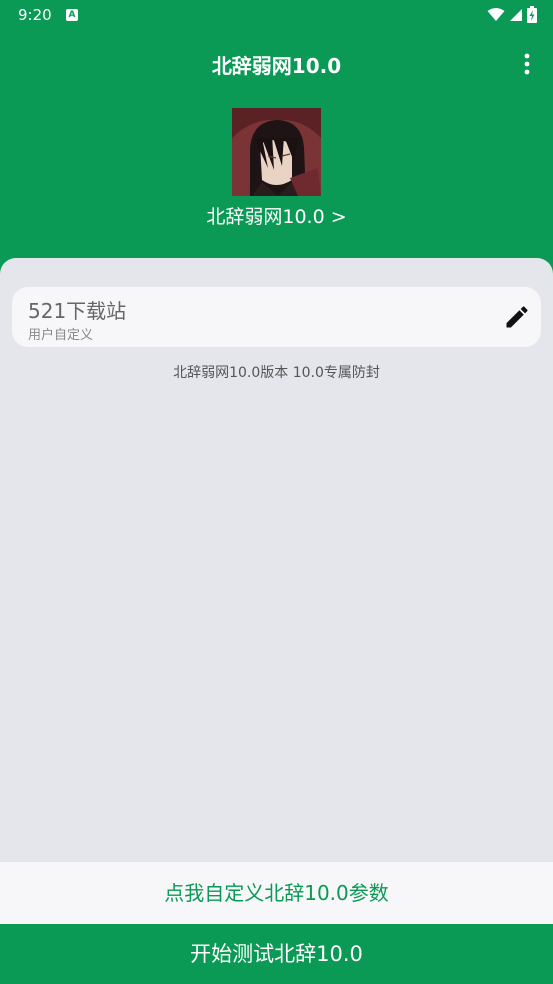 This screenshot has height=984, width=553. I want to click on page-title: 北辞弱网10.0, so click(276, 66).